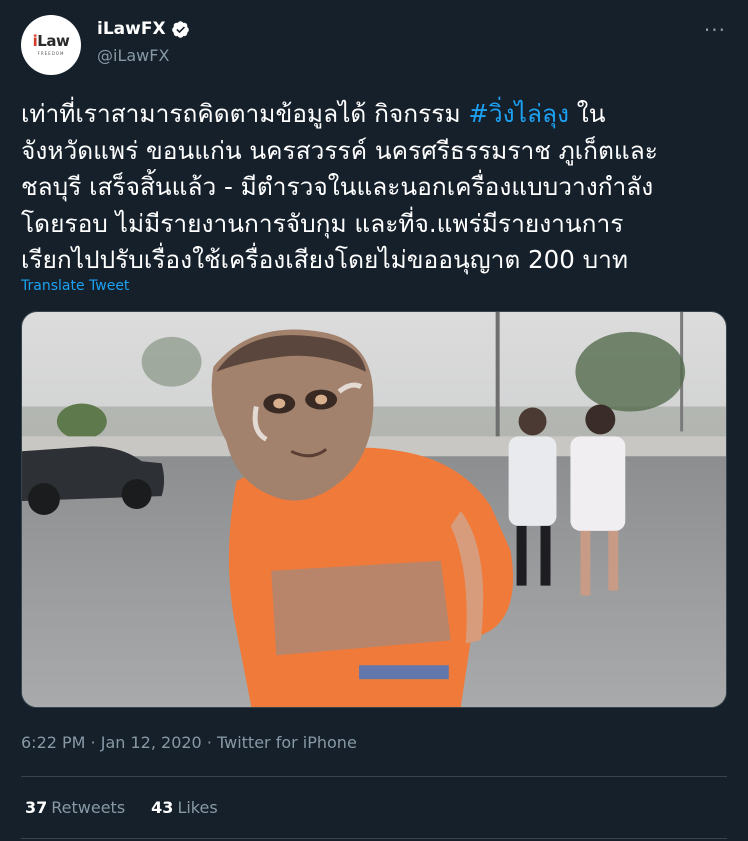 The width and height of the screenshot is (748, 841). What do you see at coordinates (36, 807) in the screenshot?
I see `retweets-count: 37` at bounding box center [36, 807].